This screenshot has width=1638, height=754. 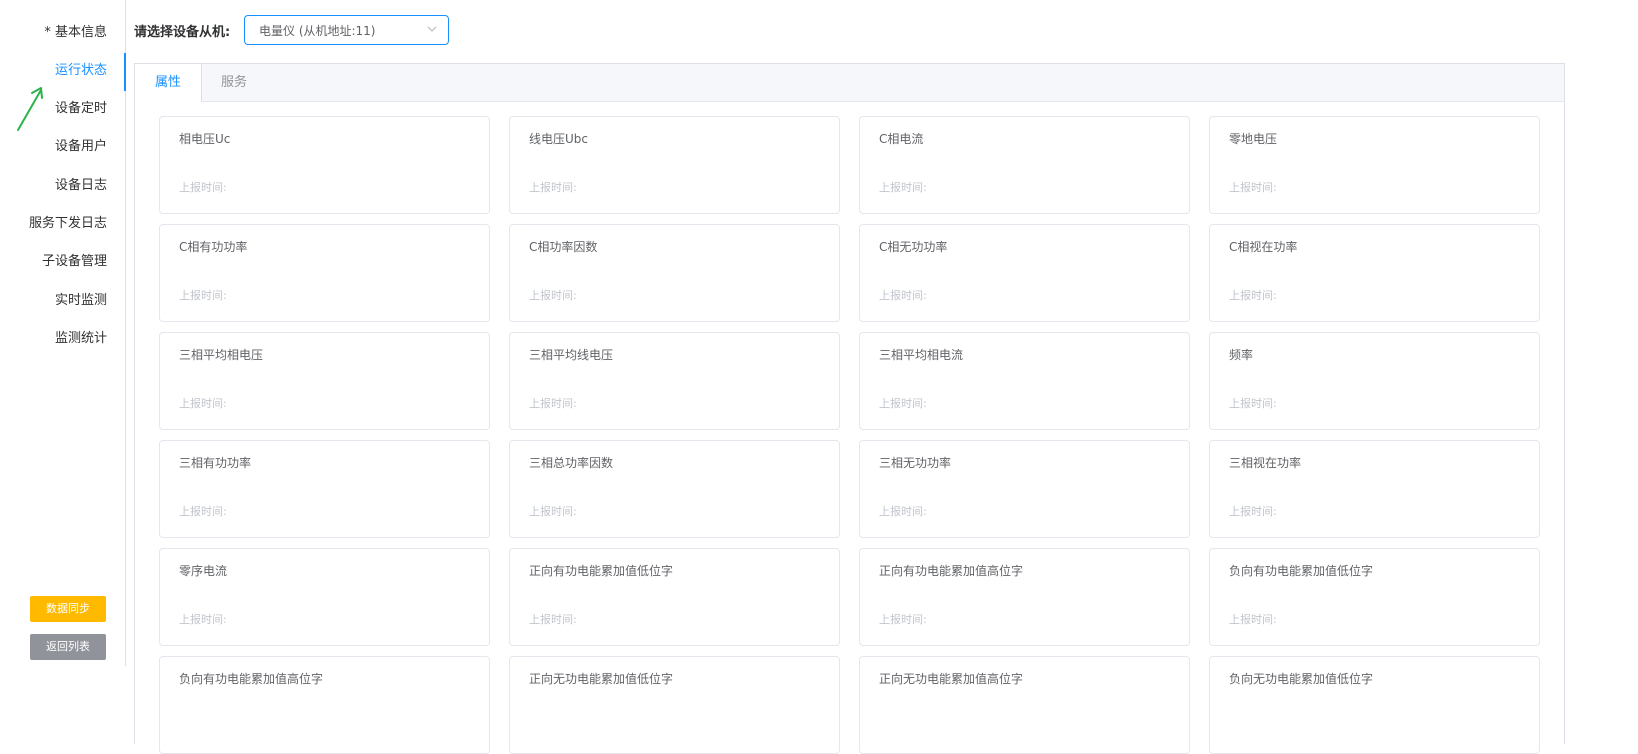 What do you see at coordinates (324, 273) in the screenshot?
I see `property-card: C相有功功率 上报时间:` at bounding box center [324, 273].